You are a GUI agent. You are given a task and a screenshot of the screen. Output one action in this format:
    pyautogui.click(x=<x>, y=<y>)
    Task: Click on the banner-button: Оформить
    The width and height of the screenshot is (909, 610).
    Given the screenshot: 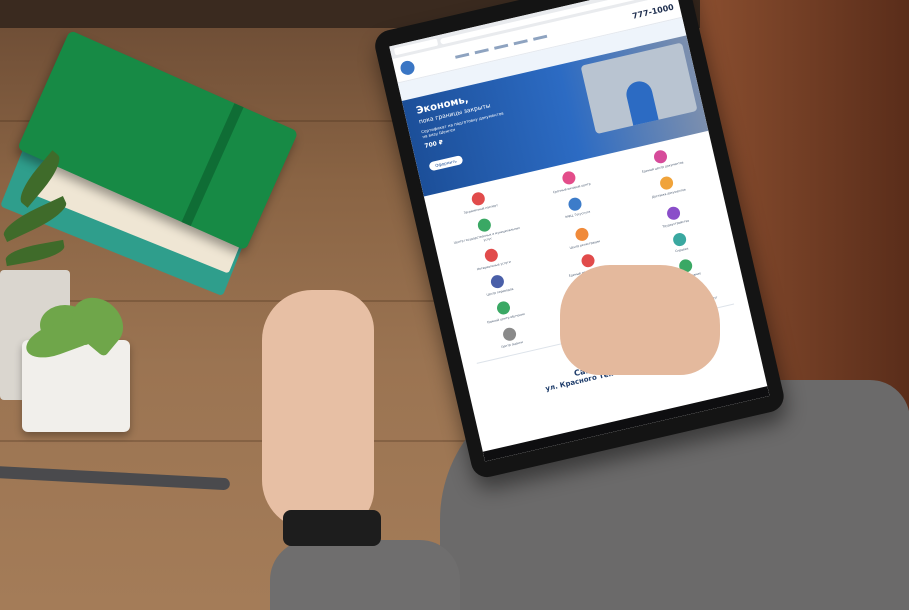 What is the action you would take?
    pyautogui.click(x=446, y=163)
    